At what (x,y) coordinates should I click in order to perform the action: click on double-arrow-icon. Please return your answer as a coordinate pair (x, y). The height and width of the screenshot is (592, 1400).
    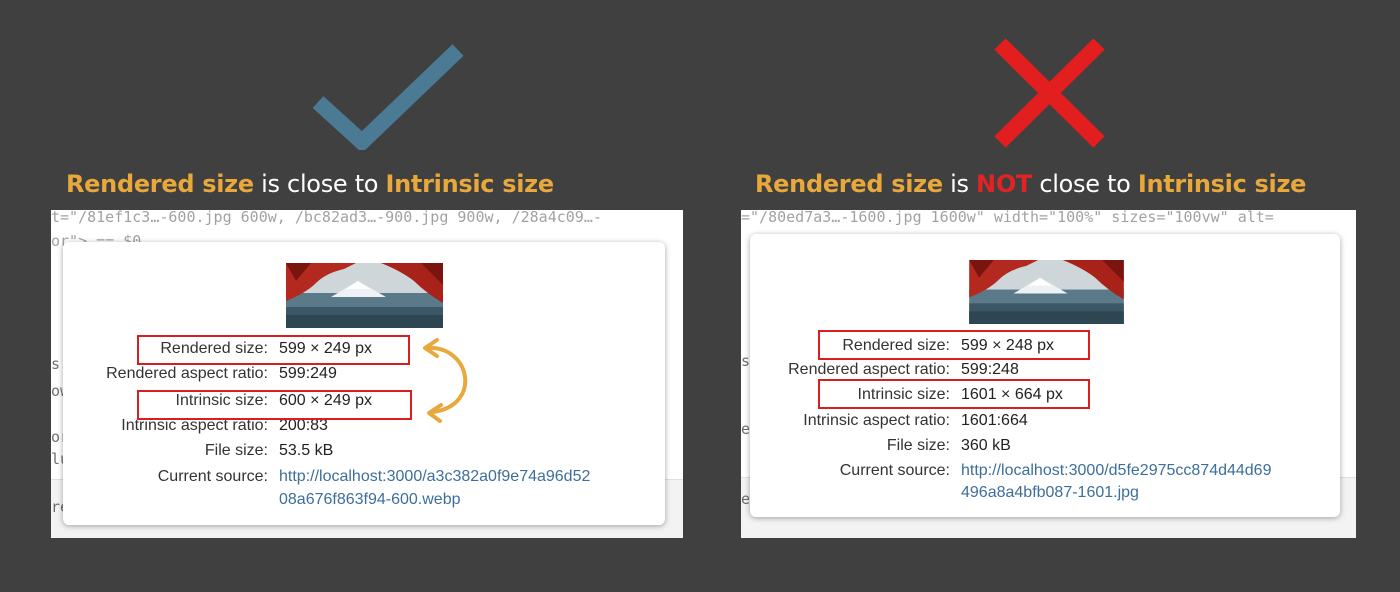
    Looking at the image, I should click on (445, 380).